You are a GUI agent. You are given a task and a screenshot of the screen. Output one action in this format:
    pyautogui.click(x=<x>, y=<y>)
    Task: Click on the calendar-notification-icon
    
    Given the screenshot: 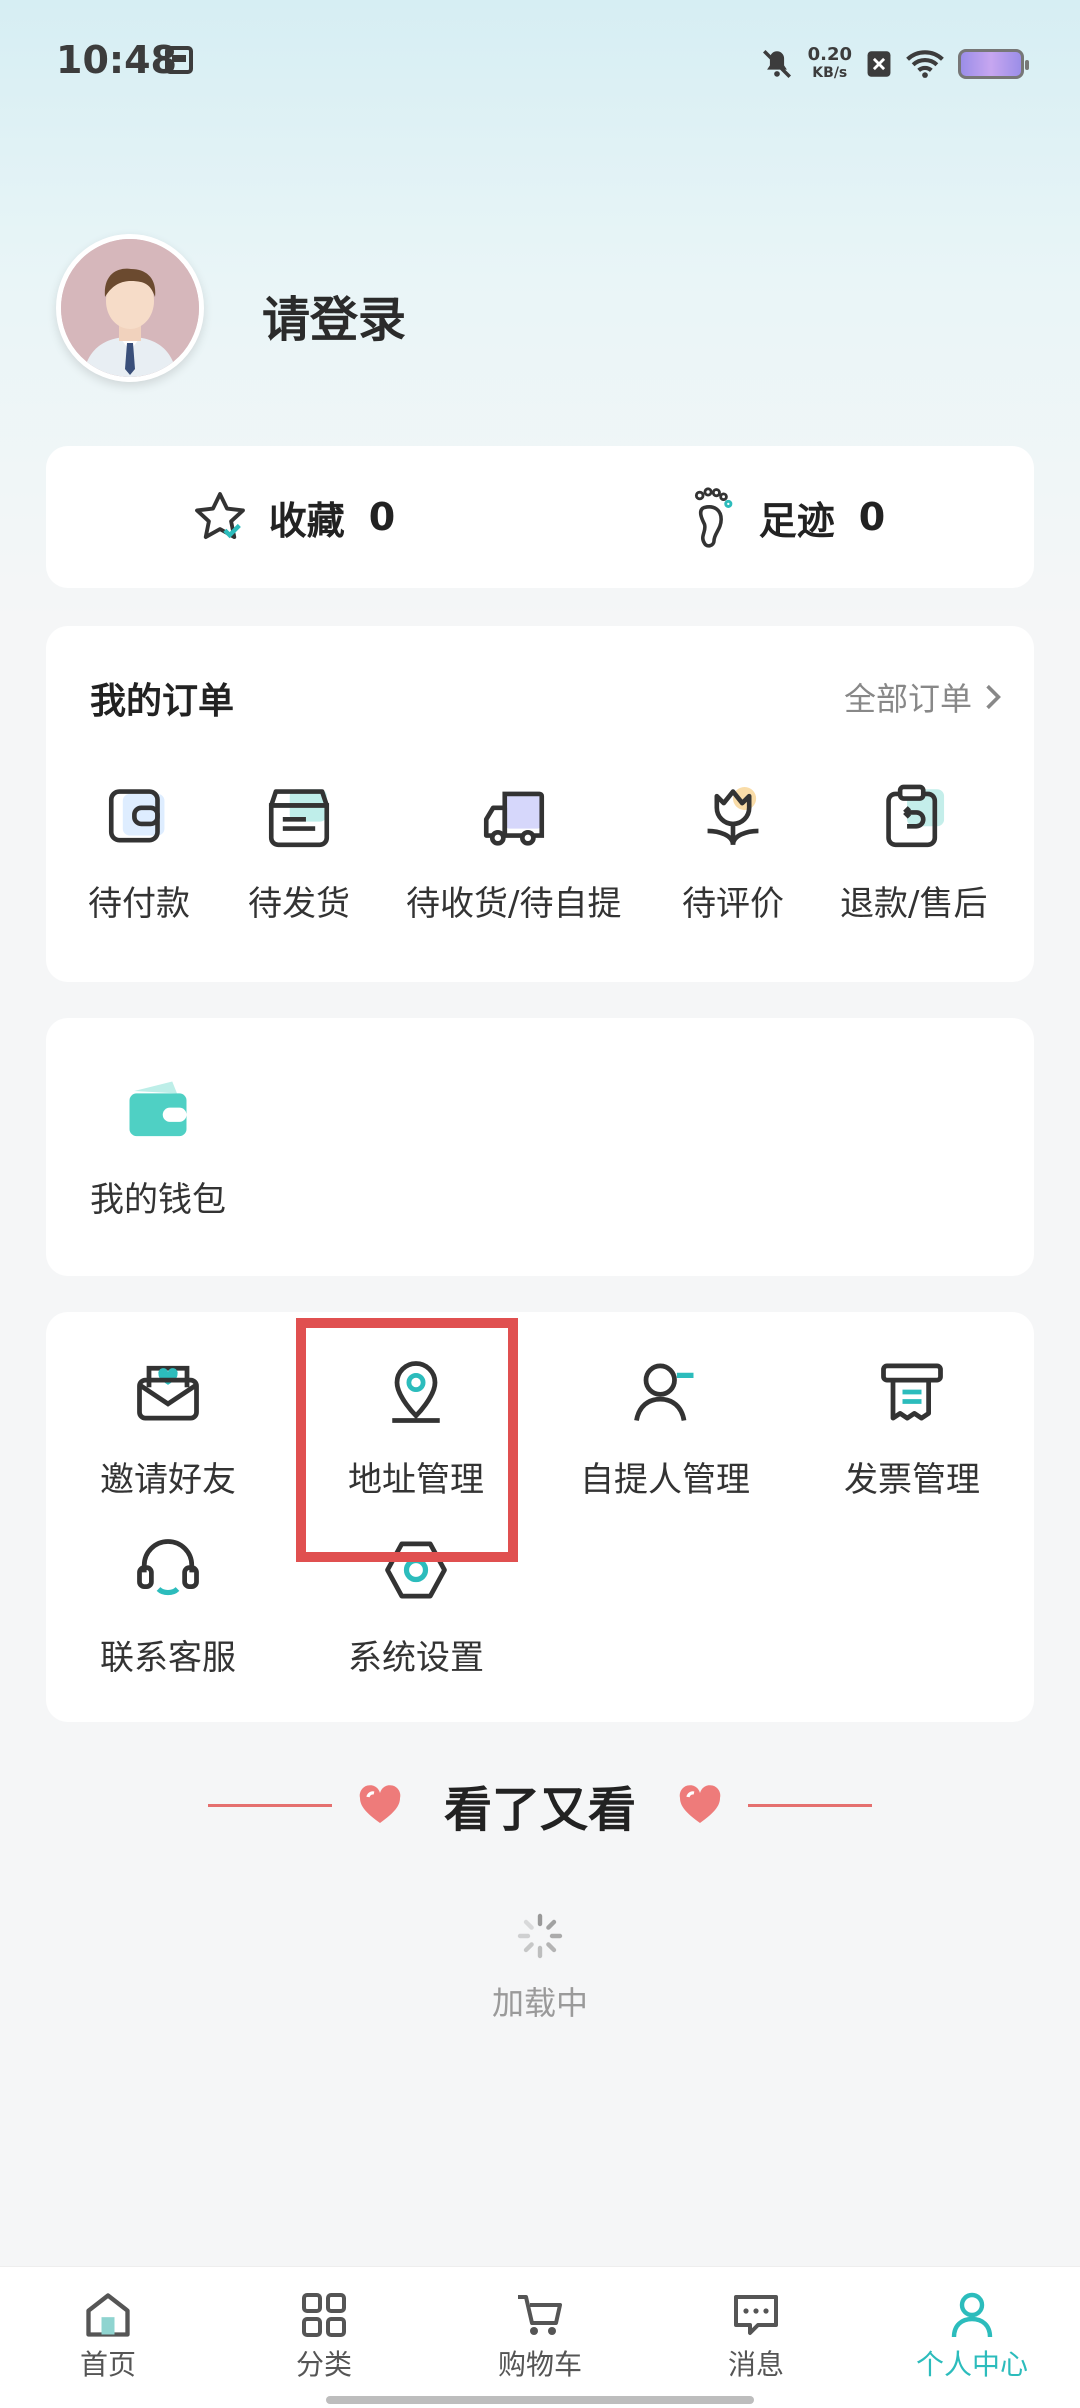 What is the action you would take?
    pyautogui.click(x=179, y=60)
    